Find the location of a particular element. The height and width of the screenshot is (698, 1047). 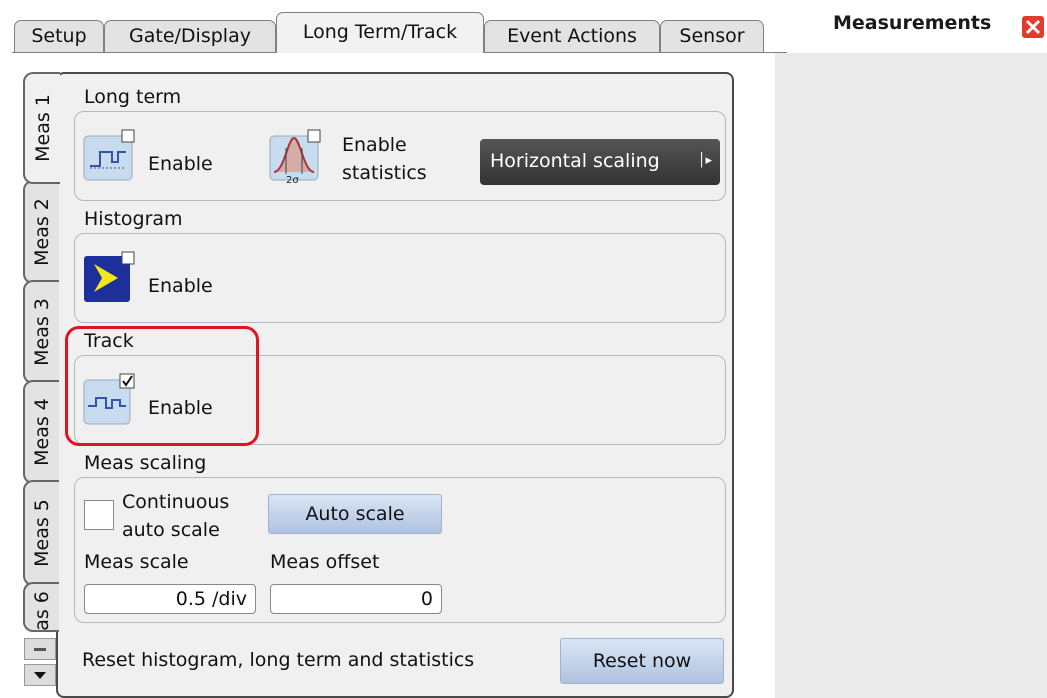

dialog-title: Measurements is located at coordinates (912, 23).